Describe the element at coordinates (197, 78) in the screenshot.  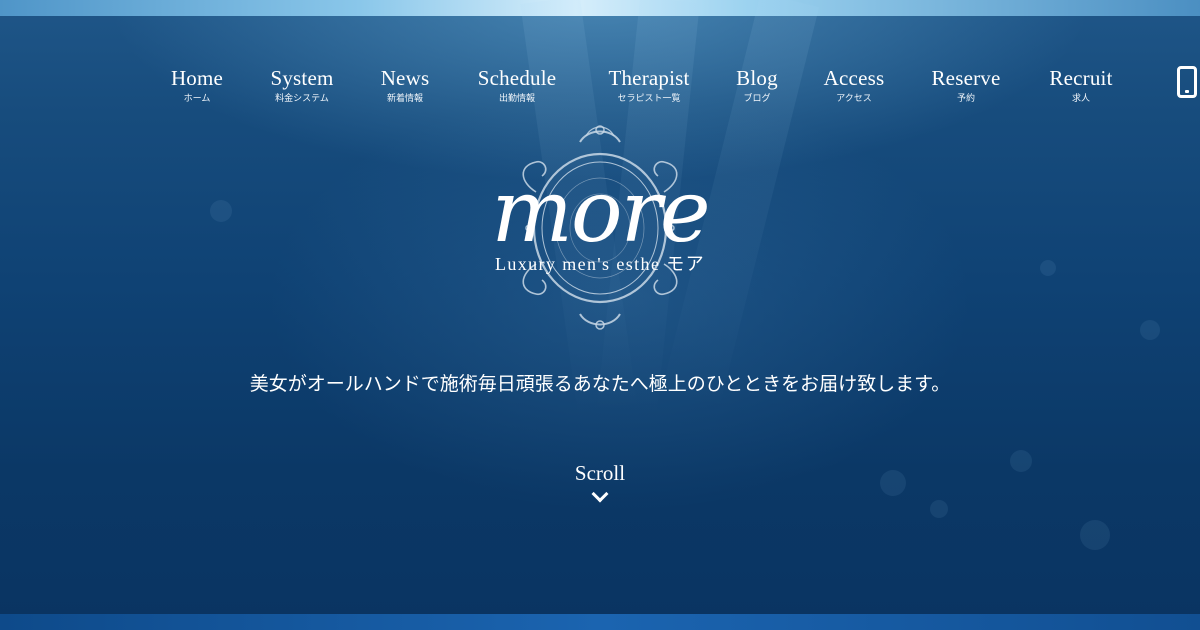
I see `nav-item-label: Home` at that location.